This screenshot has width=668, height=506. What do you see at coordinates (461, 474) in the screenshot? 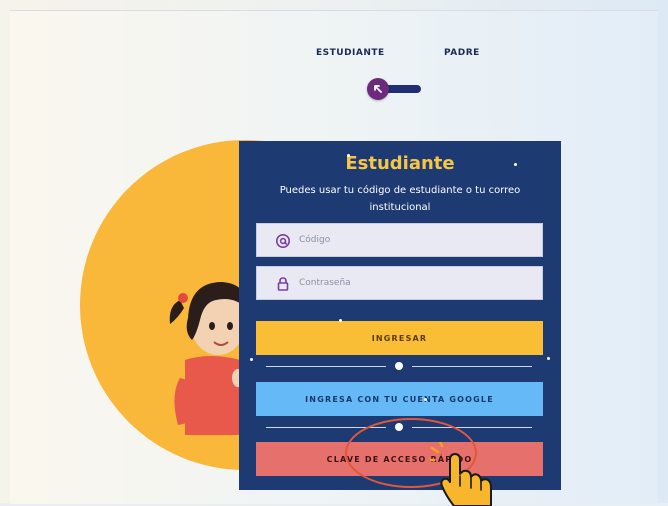
I see `pointing-hand-icon` at bounding box center [461, 474].